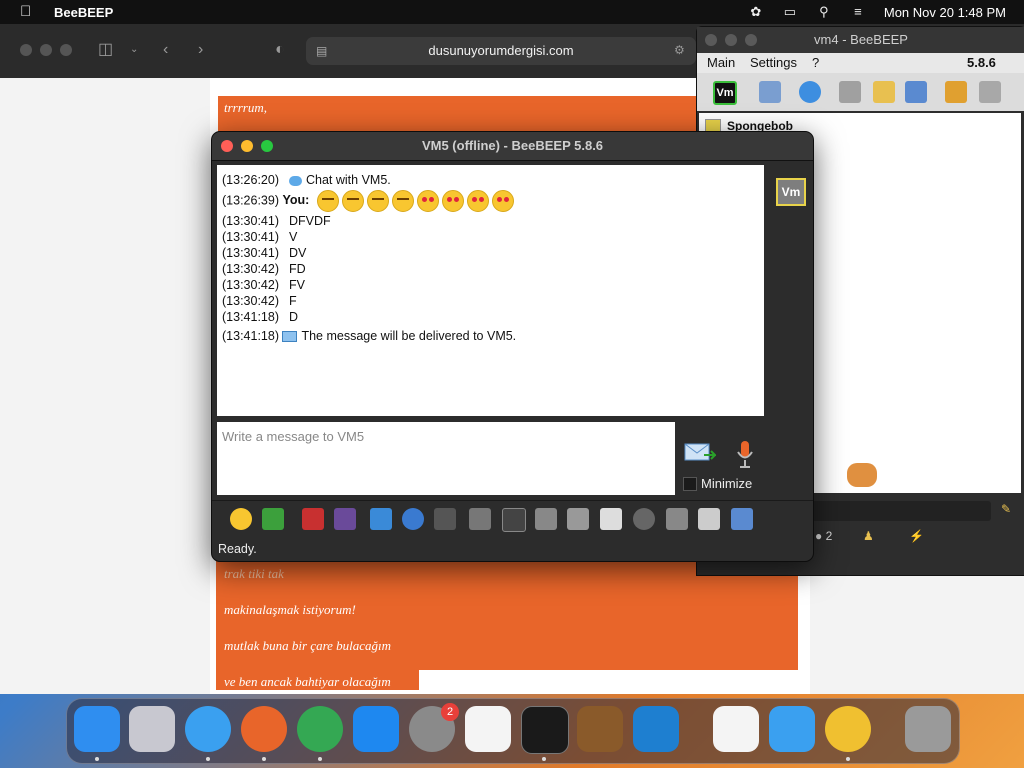 Image resolution: width=1024 pixels, height=768 pixels. What do you see at coordinates (152, 729) in the screenshot?
I see `launchpad-icon` at bounding box center [152, 729].